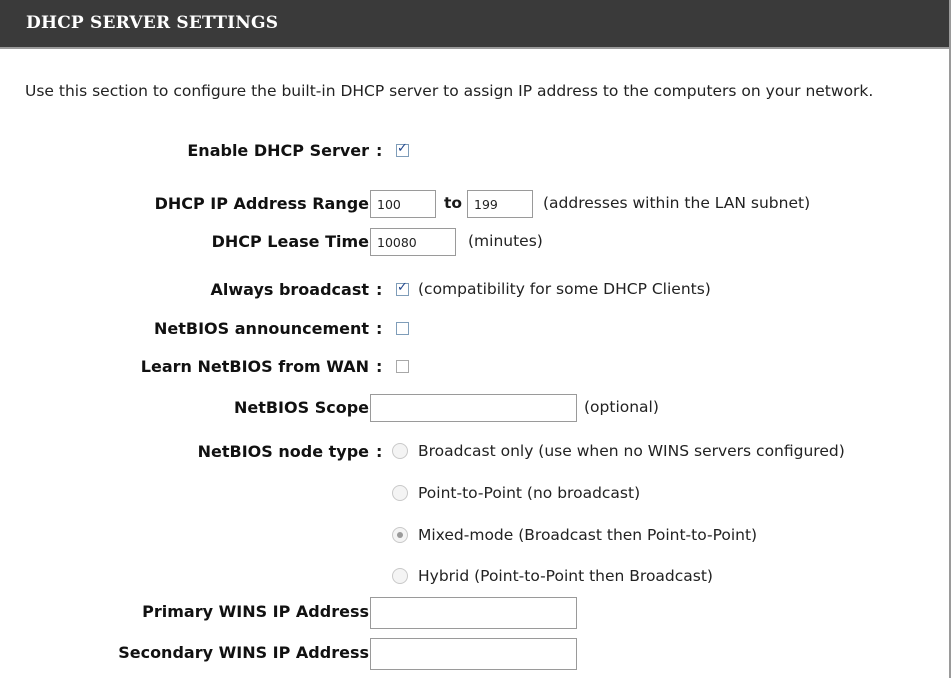 This screenshot has width=951, height=678. Describe the element at coordinates (400, 576) in the screenshot. I see `node-type-radio-hybrid` at that location.